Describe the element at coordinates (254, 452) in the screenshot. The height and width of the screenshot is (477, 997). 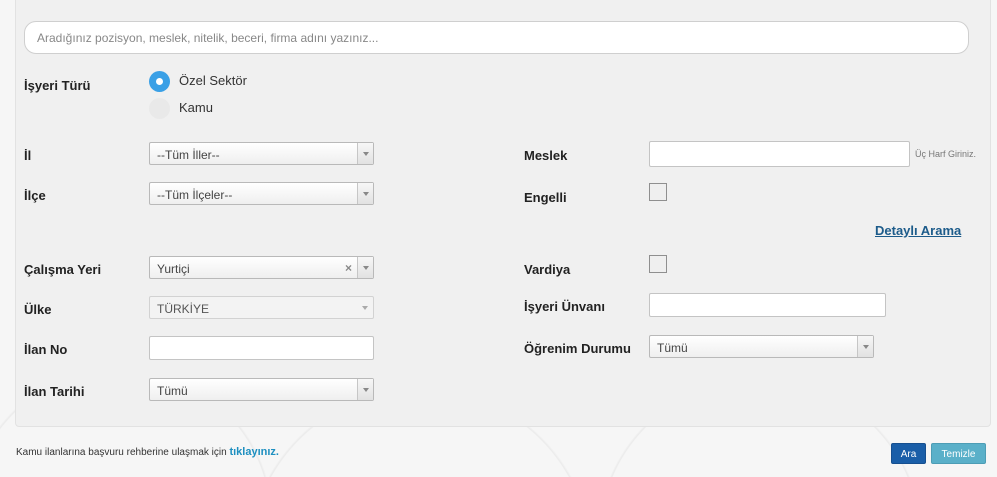
I see `footer-guide-link: tıklayınız.` at that location.